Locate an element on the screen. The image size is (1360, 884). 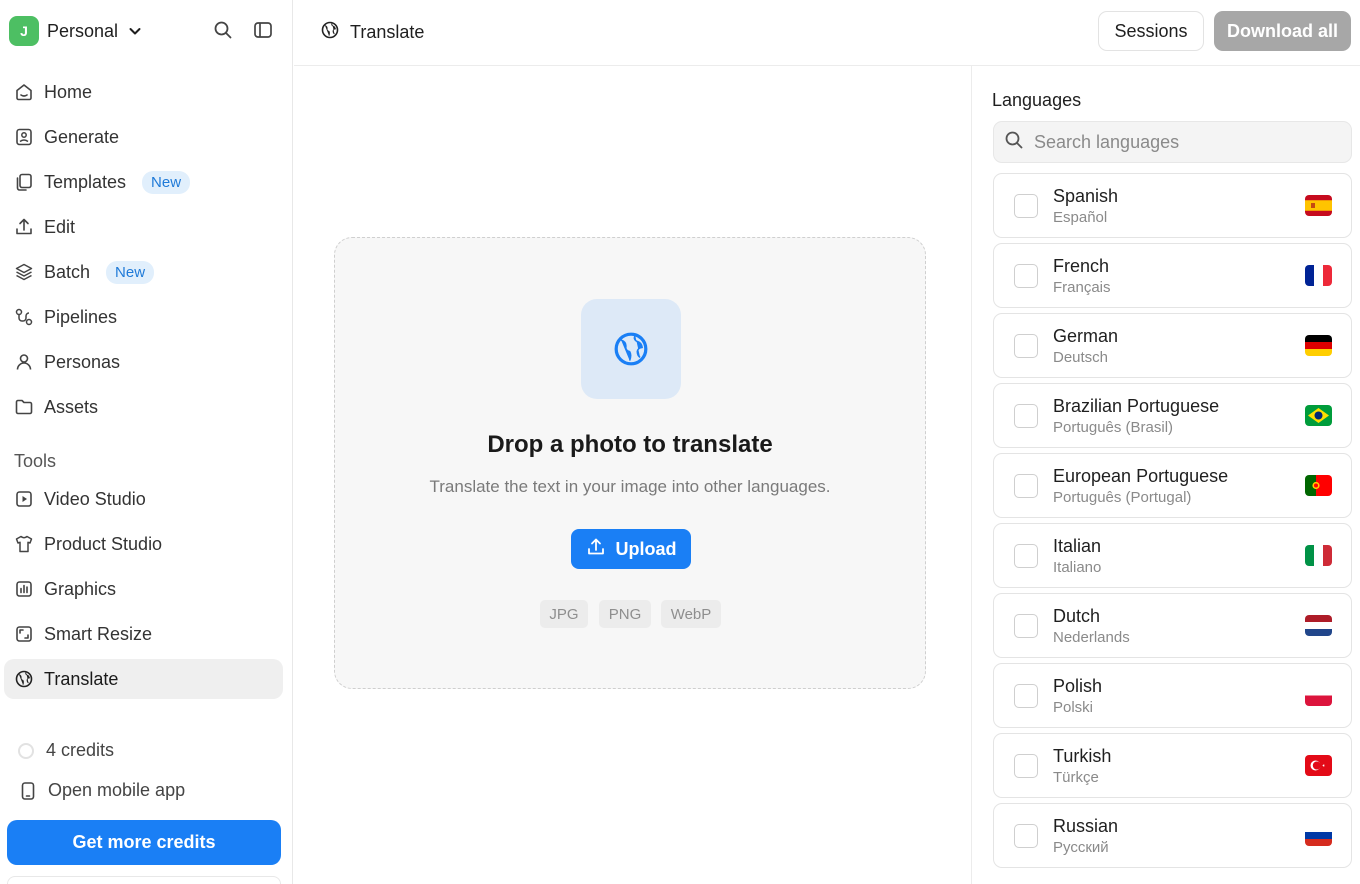
brazil-flag-icon is located at coordinates (1318, 415).